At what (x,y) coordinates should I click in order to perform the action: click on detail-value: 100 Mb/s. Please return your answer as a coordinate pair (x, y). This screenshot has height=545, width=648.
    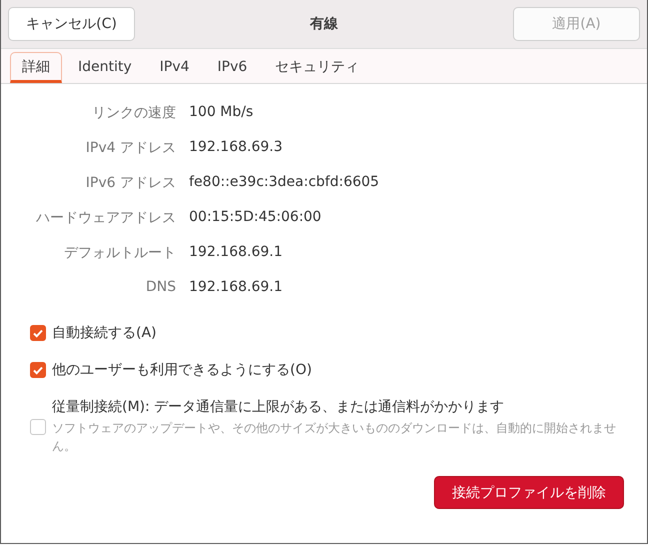
    Looking at the image, I should click on (221, 113).